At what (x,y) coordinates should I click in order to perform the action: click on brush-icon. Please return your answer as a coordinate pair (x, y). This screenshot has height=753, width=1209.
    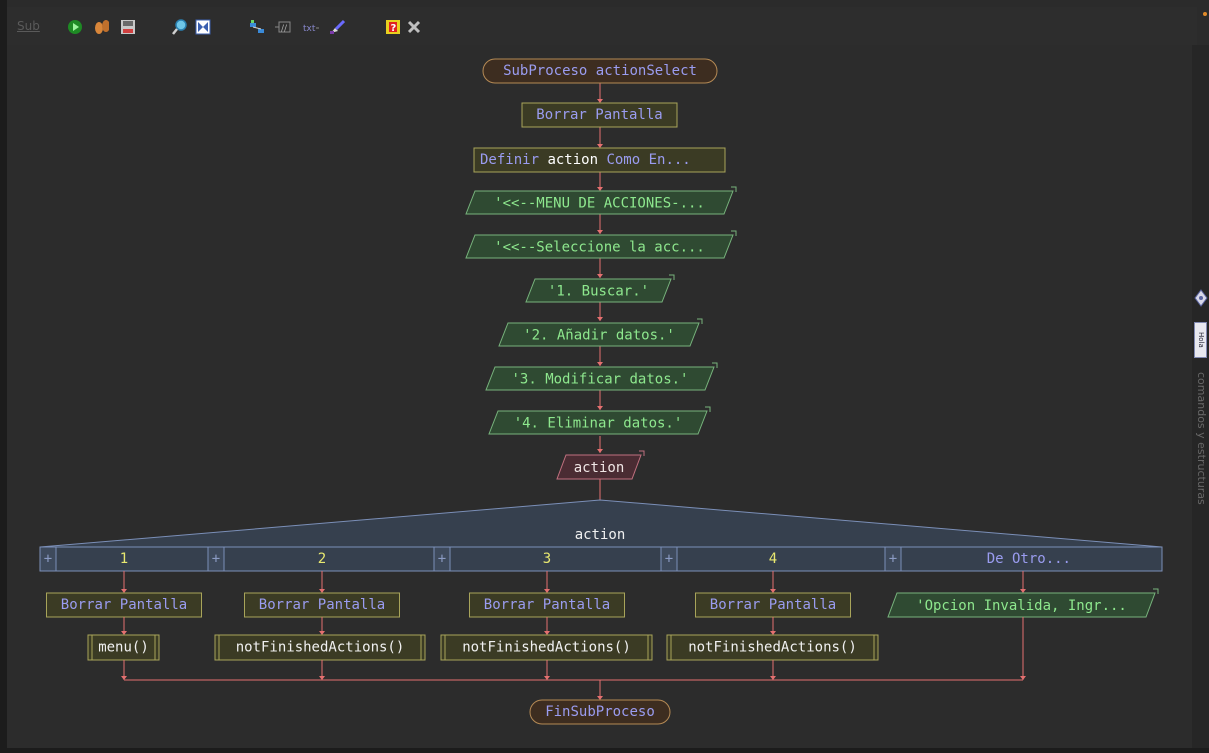
    Looking at the image, I should click on (337, 27).